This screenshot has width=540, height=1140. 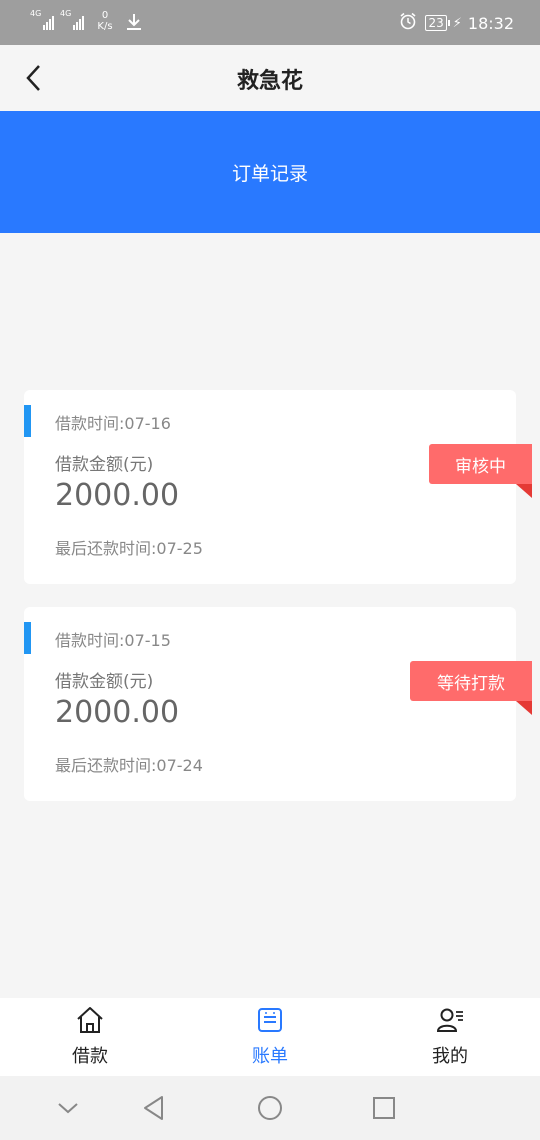 What do you see at coordinates (36, 13) in the screenshot?
I see `network-type-label: 4G` at bounding box center [36, 13].